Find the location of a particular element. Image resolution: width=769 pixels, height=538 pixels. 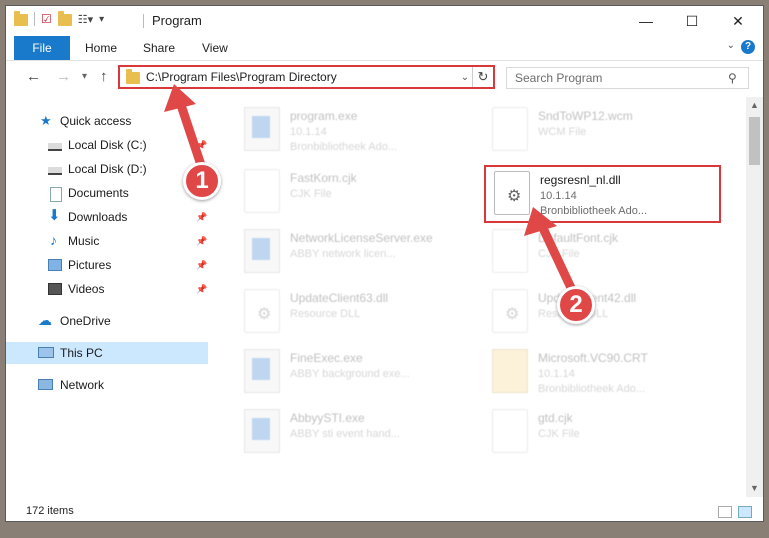

step-2-badge: 2 is located at coordinates (576, 305).